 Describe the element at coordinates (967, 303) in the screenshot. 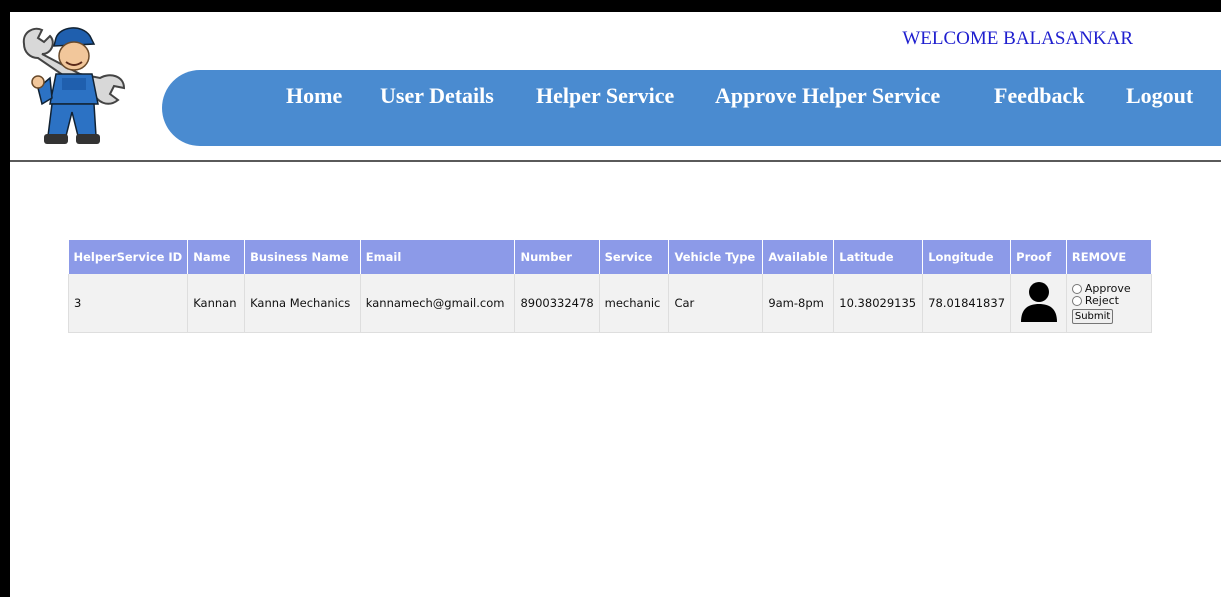

I see `cell-longitude: 78.01841837` at that location.